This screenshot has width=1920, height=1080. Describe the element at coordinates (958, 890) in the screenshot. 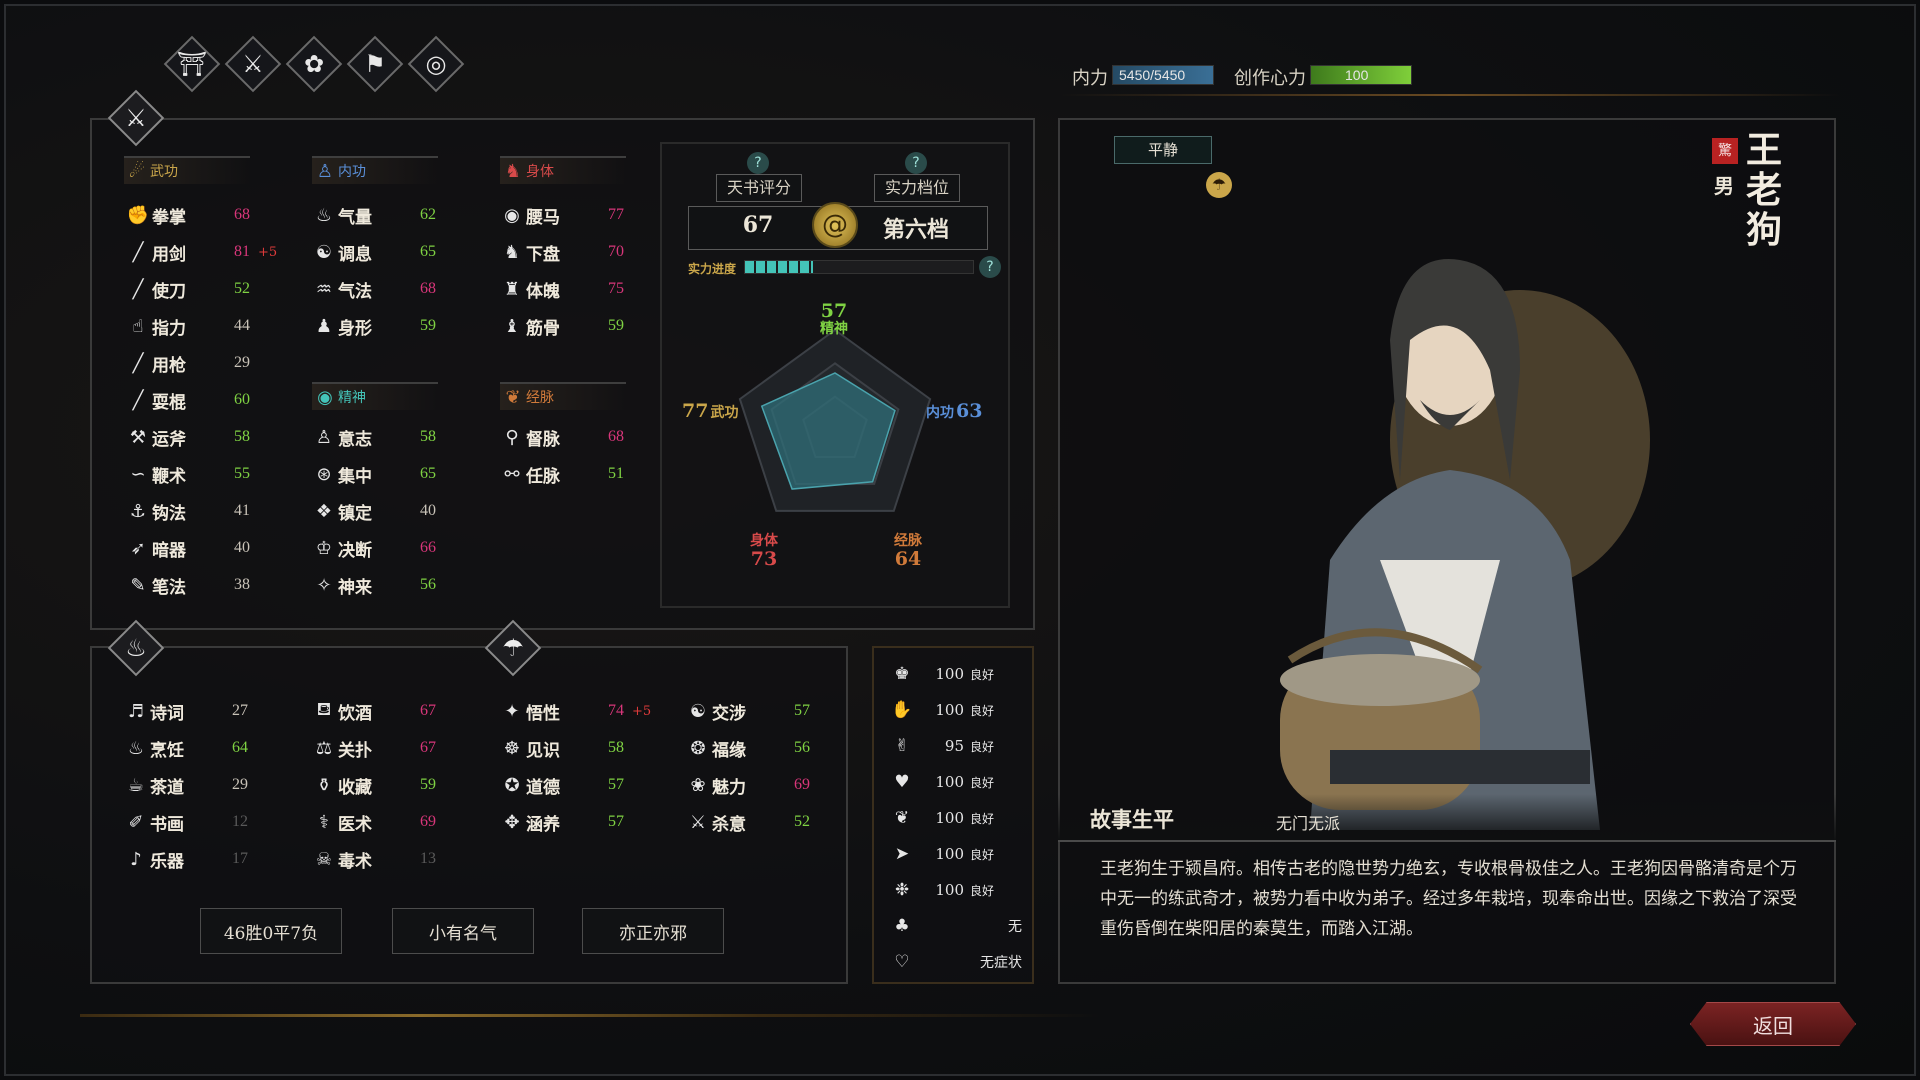

I see `status-row: ❉ 100 良好` at that location.